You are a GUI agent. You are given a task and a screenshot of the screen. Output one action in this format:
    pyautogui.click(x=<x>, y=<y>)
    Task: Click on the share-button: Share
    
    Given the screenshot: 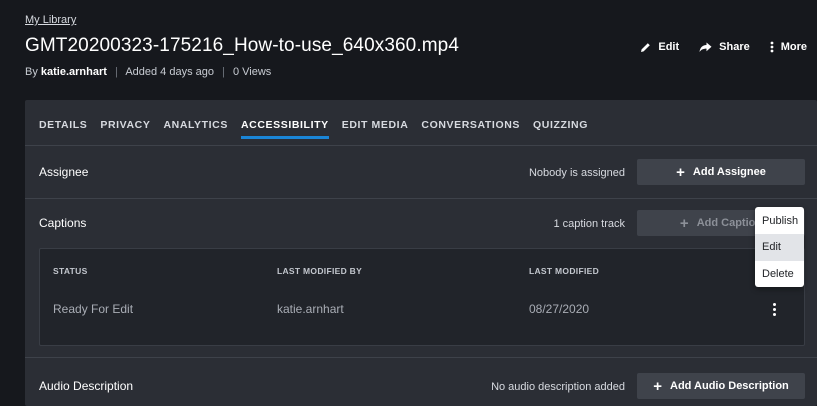 What is the action you would take?
    pyautogui.click(x=724, y=47)
    